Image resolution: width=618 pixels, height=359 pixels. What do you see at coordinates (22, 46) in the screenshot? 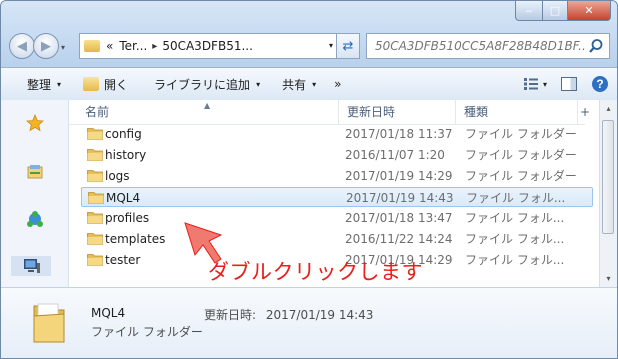
I see `back-button: ◀` at bounding box center [22, 46].